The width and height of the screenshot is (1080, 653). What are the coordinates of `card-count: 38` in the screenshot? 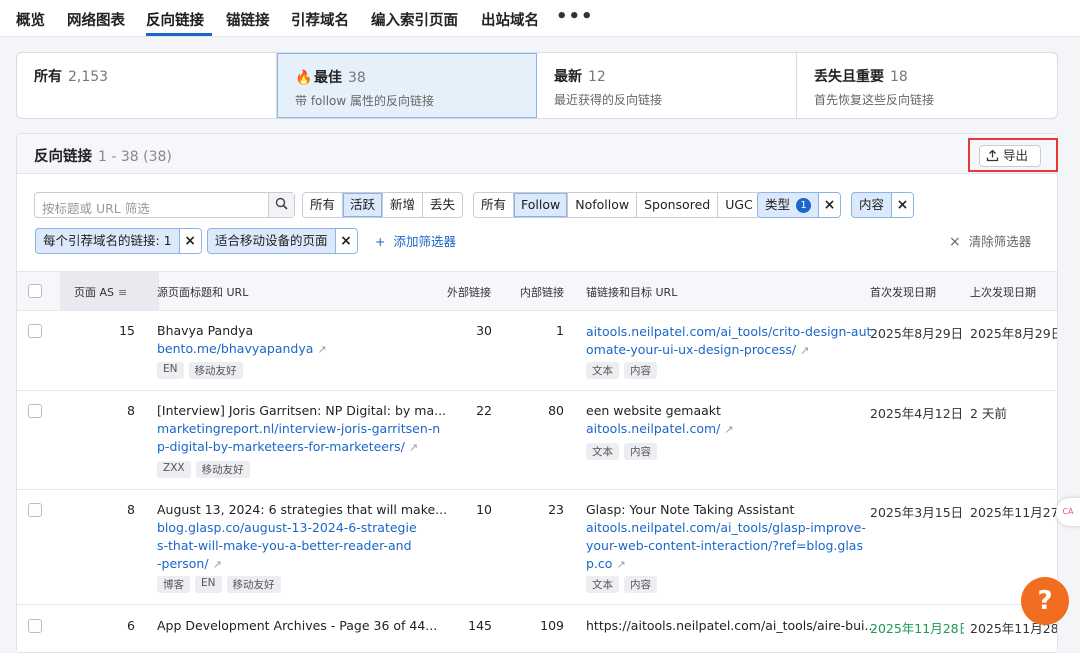 It's located at (357, 78).